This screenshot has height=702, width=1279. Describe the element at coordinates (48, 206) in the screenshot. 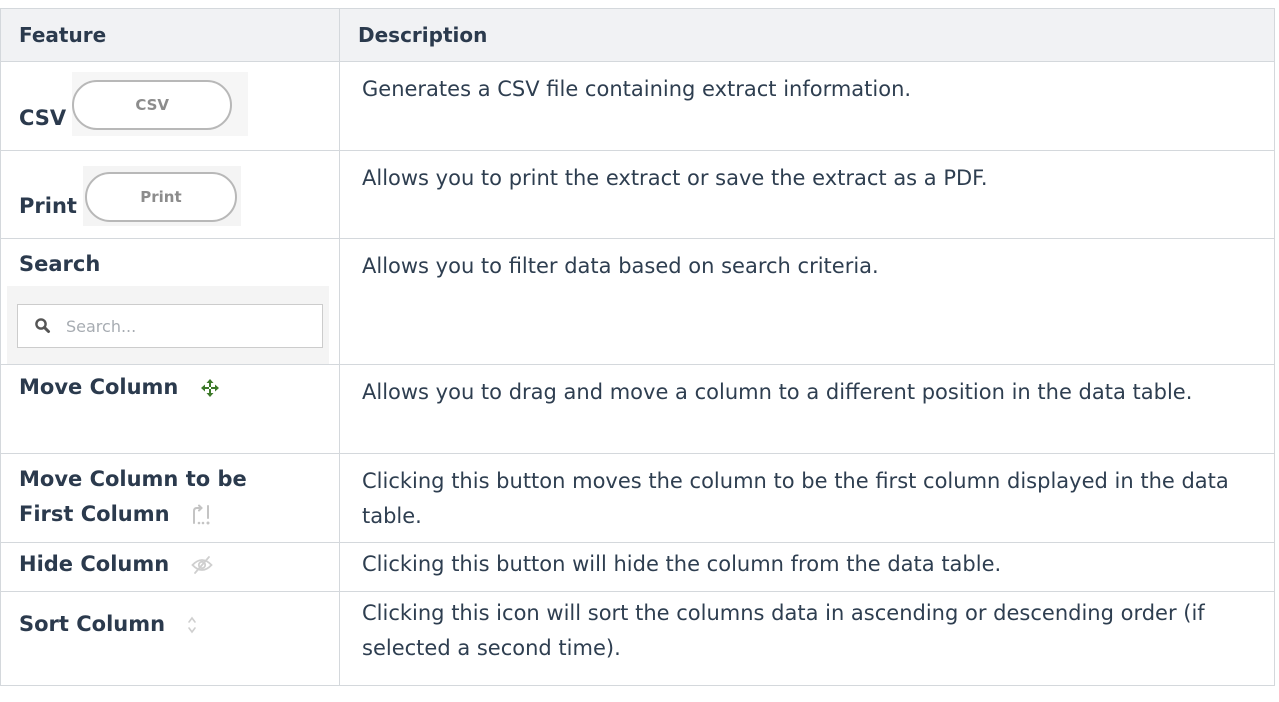

I see `feature-label: Print` at that location.